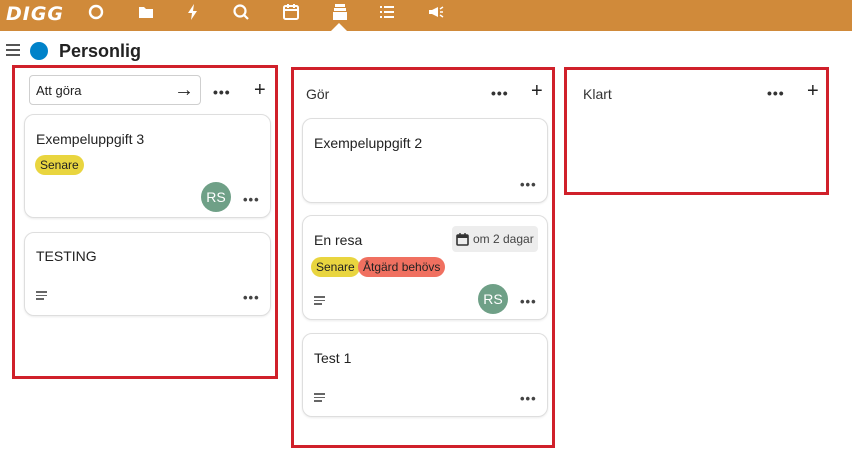 The width and height of the screenshot is (852, 474). I want to click on card: Test 1 •••, so click(425, 375).